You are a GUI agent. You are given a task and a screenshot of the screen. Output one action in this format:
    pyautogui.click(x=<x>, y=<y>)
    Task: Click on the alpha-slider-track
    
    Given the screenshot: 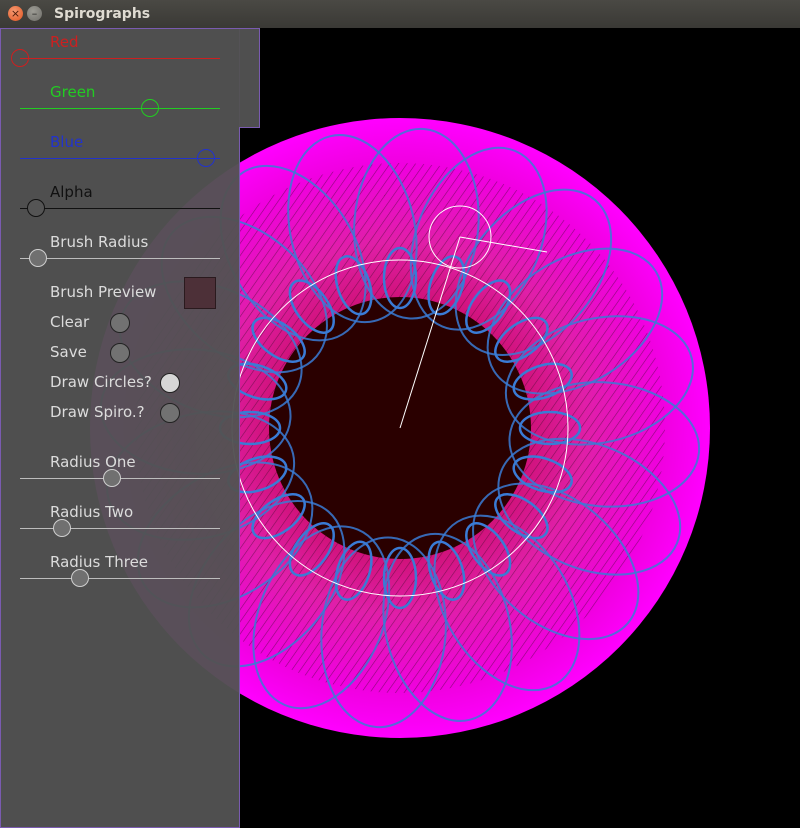 What is the action you would take?
    pyautogui.click(x=120, y=208)
    